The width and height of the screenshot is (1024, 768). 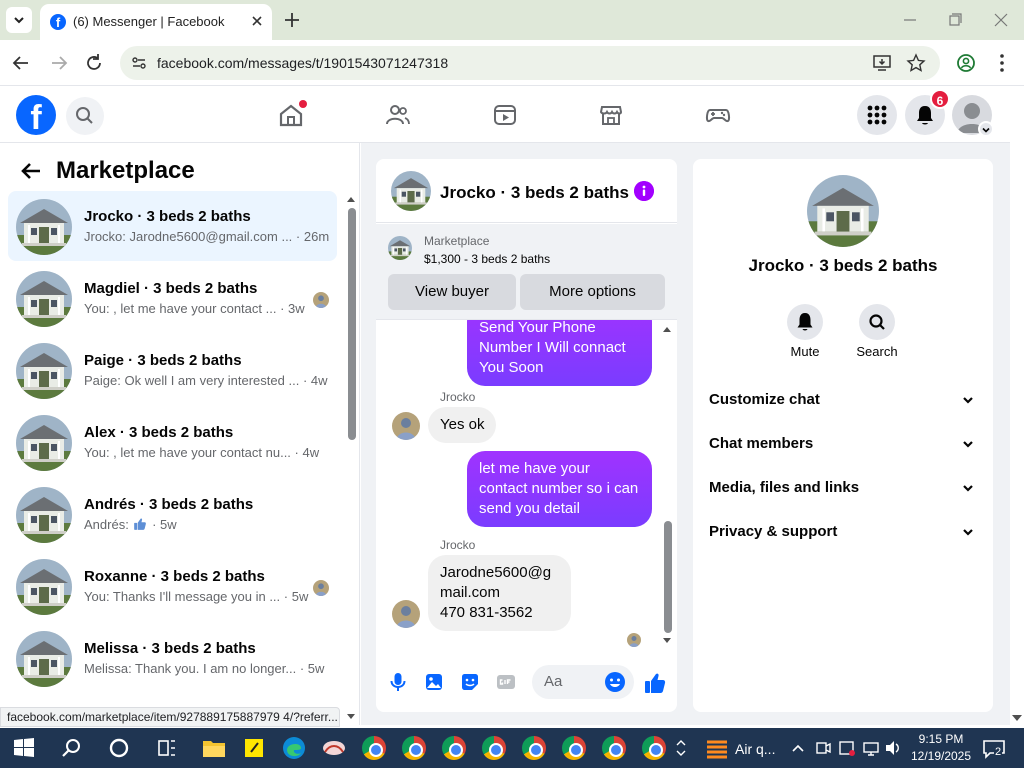 I want to click on cortana-icon, so click(x=119, y=748).